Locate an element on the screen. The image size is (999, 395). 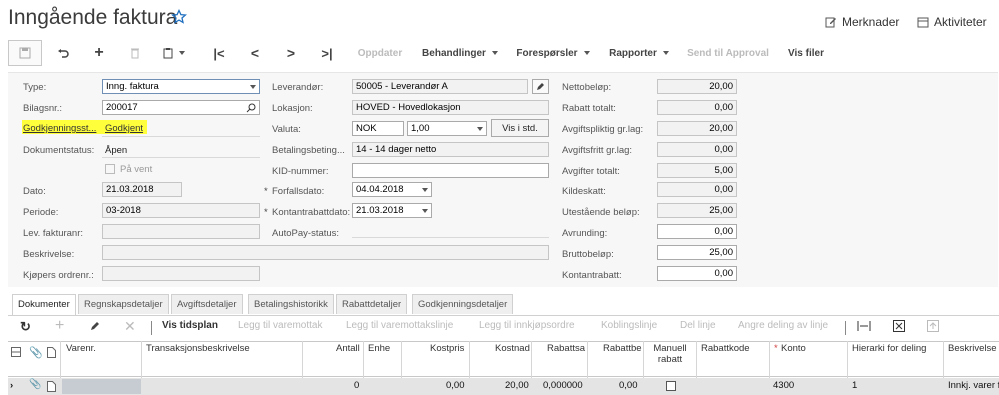
add-po-button: Legg til innkjøpsordre is located at coordinates (527, 325).